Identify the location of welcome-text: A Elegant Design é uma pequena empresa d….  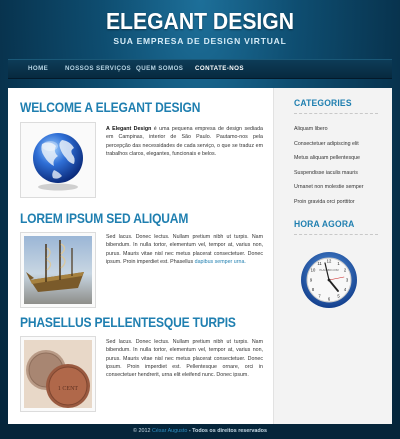
(184, 141).